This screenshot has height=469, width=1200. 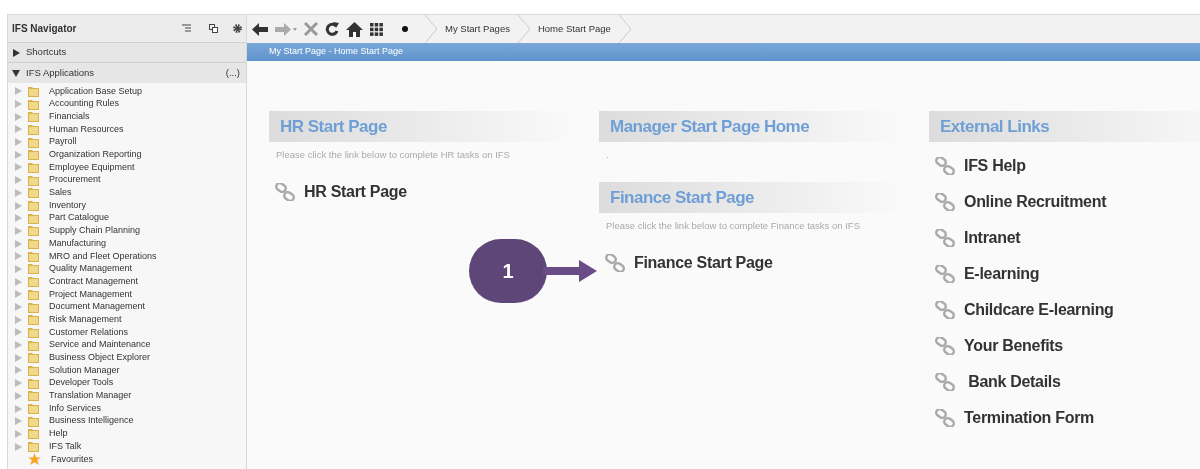 What do you see at coordinates (1029, 418) in the screenshot?
I see `start-page-link: Termination Form` at bounding box center [1029, 418].